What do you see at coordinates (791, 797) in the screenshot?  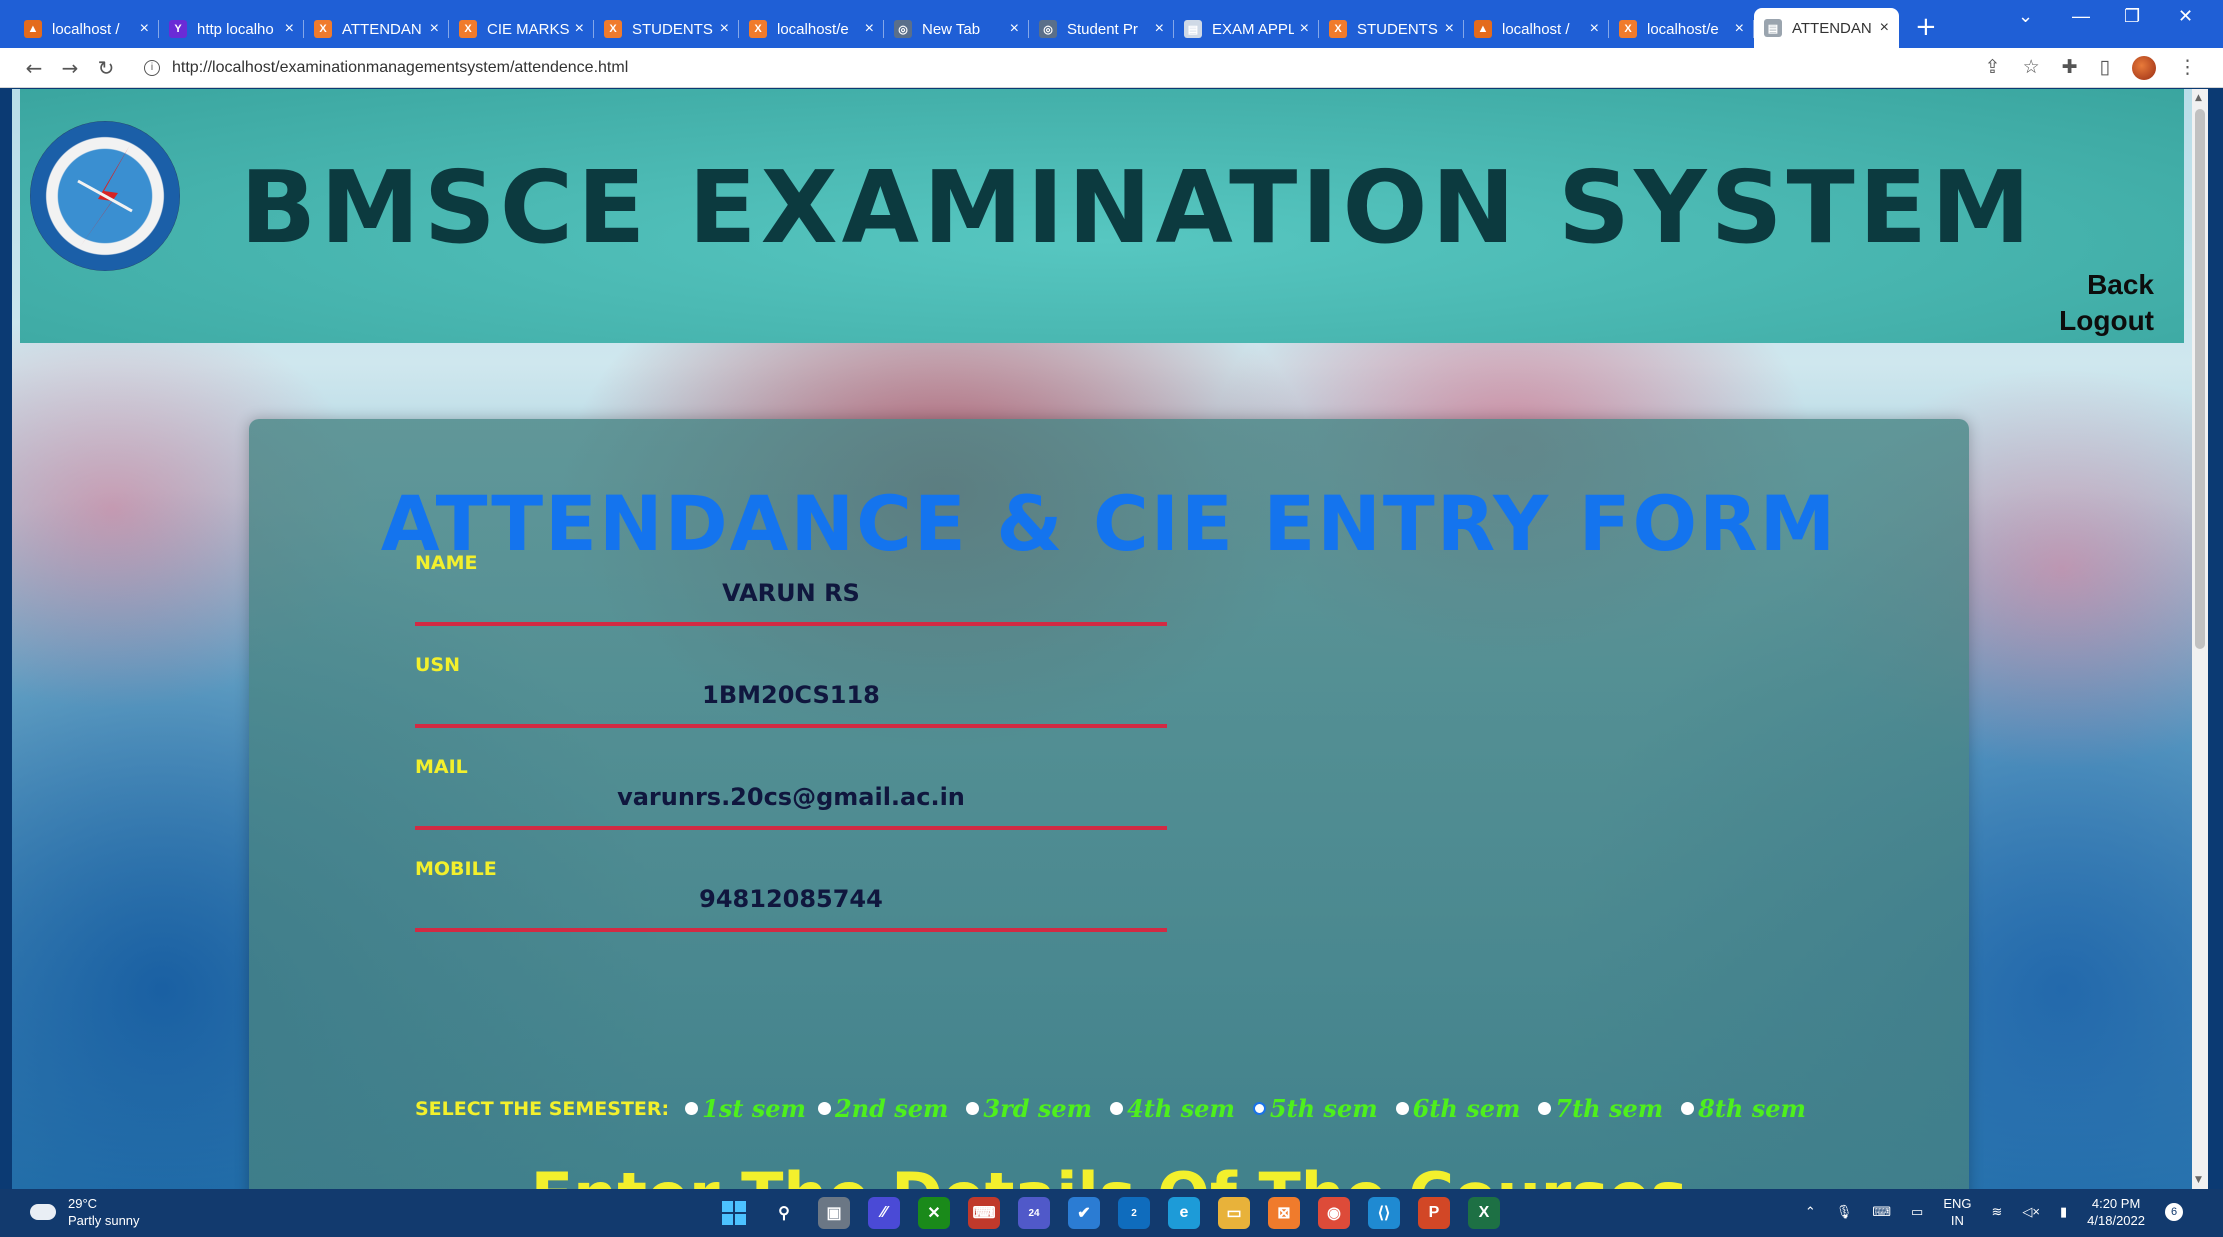 I see `mail-field: varunrs.20cs@gmail.ac.in` at bounding box center [791, 797].